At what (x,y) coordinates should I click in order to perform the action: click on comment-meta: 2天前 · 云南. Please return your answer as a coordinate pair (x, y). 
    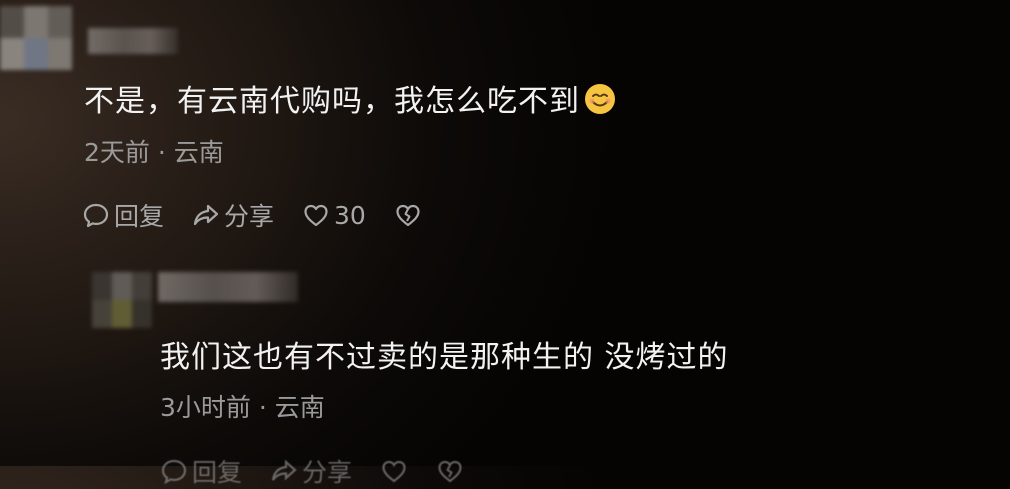
    Looking at the image, I should click on (154, 152).